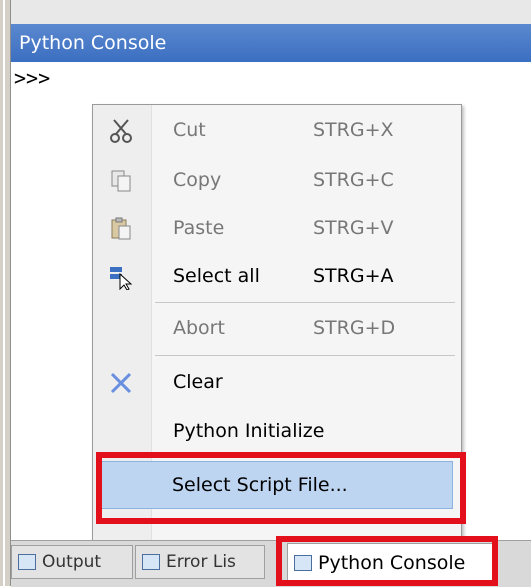  What do you see at coordinates (249, 431) in the screenshot?
I see `menu-item-label: Python Initialize` at bounding box center [249, 431].